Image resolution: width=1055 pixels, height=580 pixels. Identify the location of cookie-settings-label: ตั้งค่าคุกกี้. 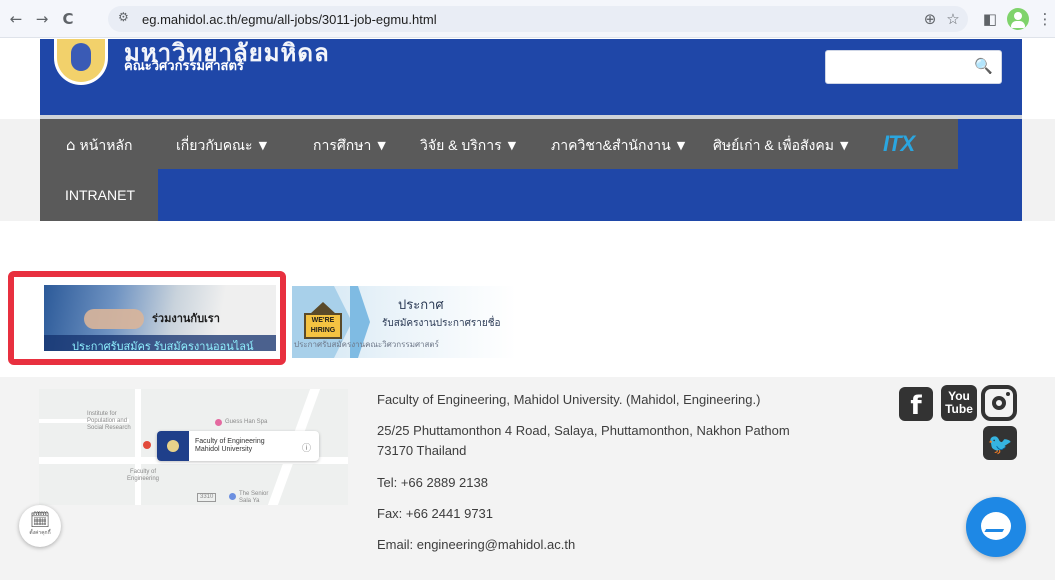
(40, 533).